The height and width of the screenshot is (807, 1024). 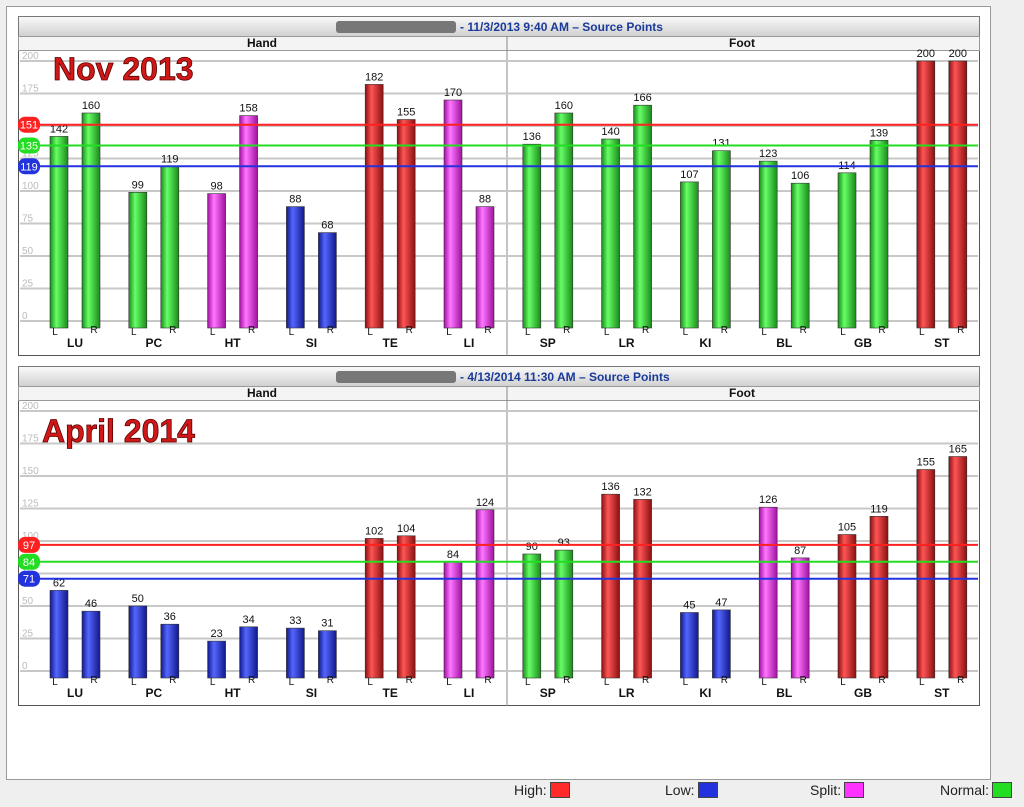 What do you see at coordinates (374, 77) in the screenshot?
I see `bar-value-label: 182` at bounding box center [374, 77].